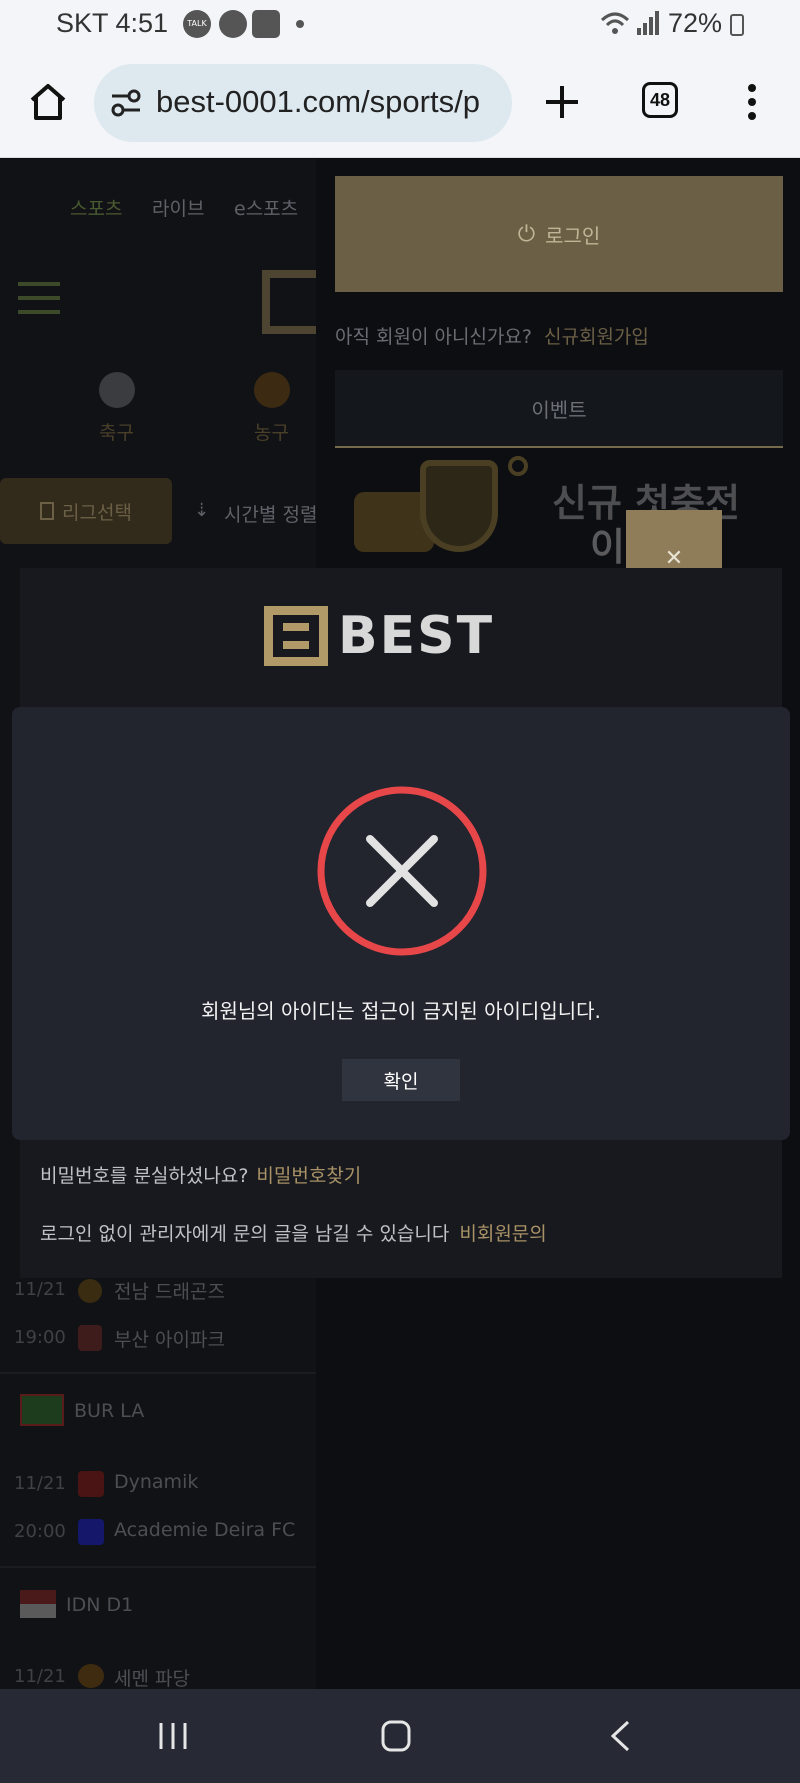  Describe the element at coordinates (737, 25) in the screenshot. I see `battery-icon` at that location.